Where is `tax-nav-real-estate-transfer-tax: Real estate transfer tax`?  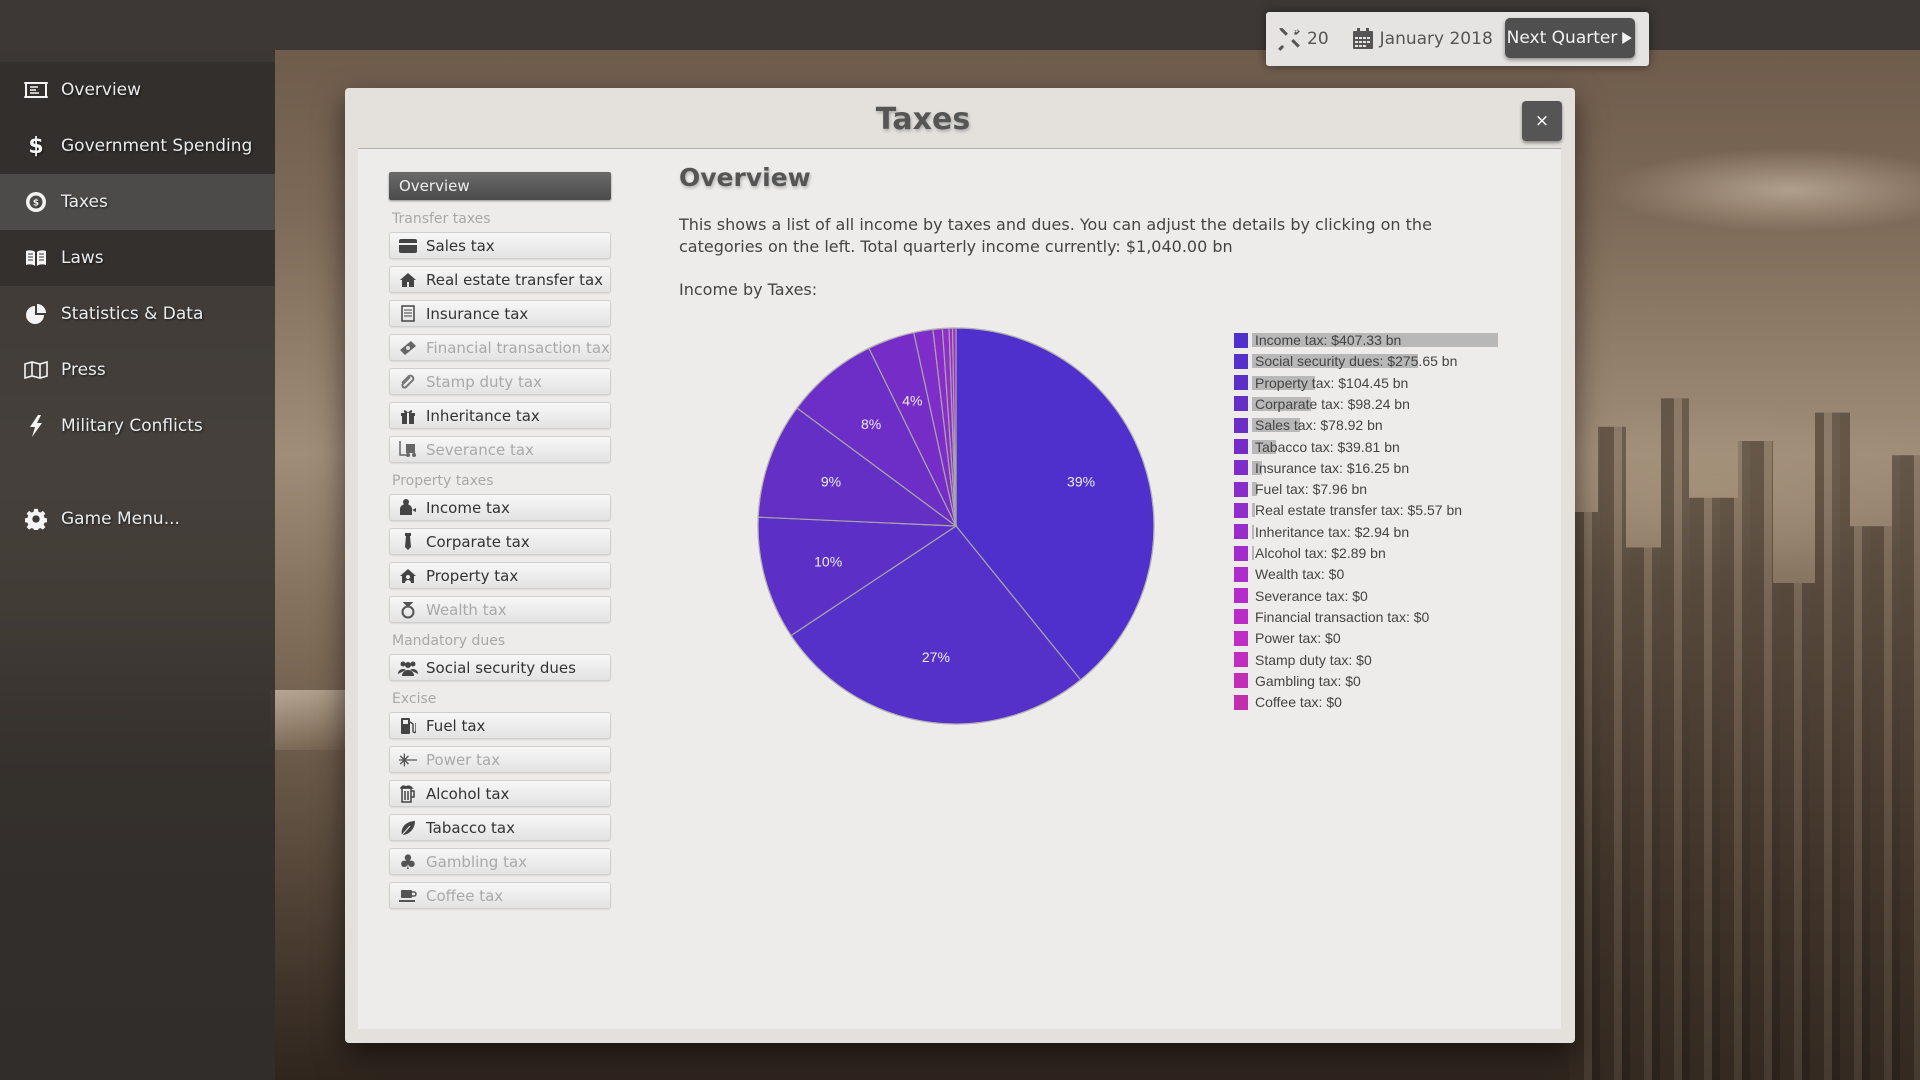 tax-nav-real-estate-transfer-tax: Real estate transfer tax is located at coordinates (500, 279).